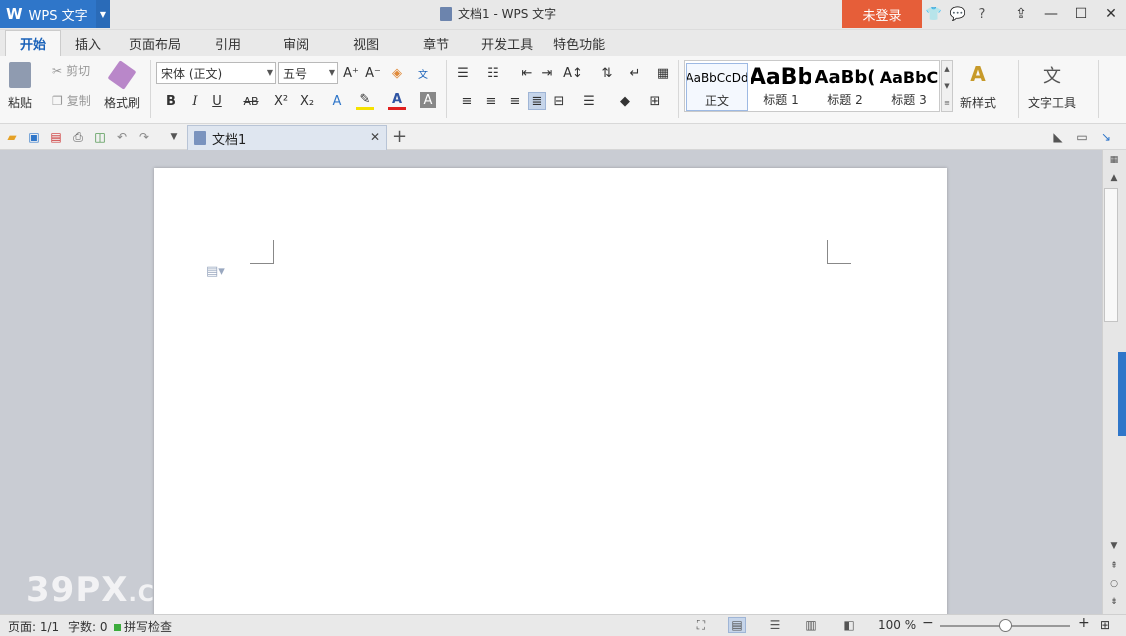 The image size is (1126, 636). Describe the element at coordinates (351, 73) in the screenshot. I see `grow-font-icon: A⁺` at that location.